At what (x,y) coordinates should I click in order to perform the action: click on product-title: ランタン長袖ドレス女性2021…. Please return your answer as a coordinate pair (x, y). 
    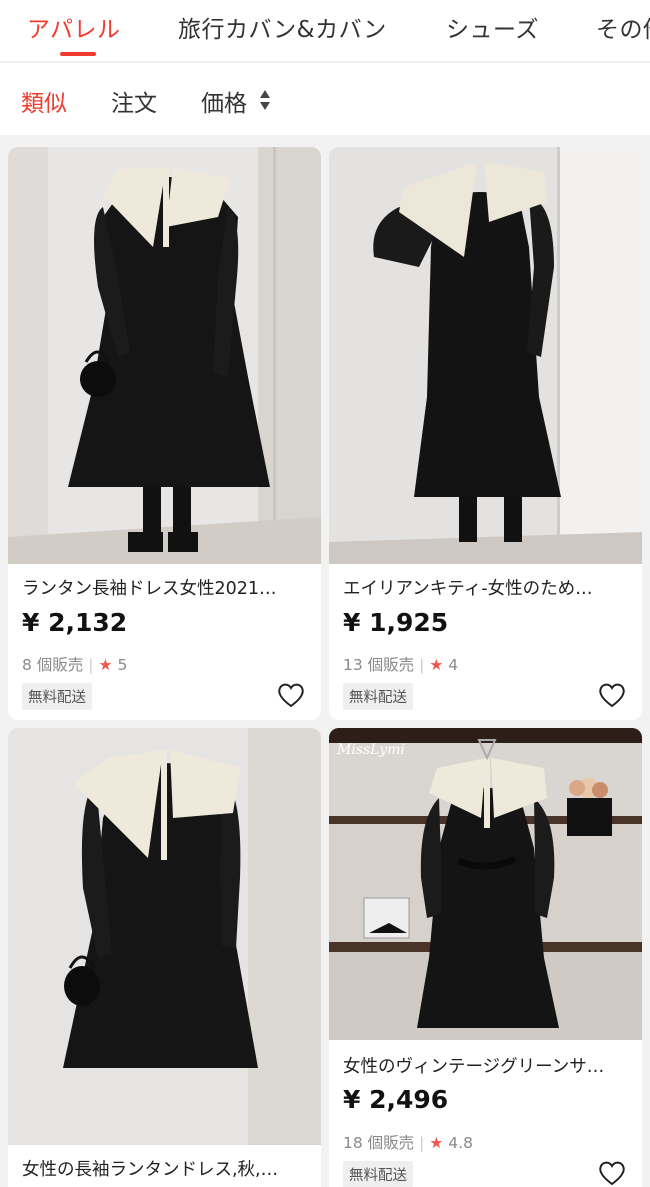
    Looking at the image, I should click on (164, 587).